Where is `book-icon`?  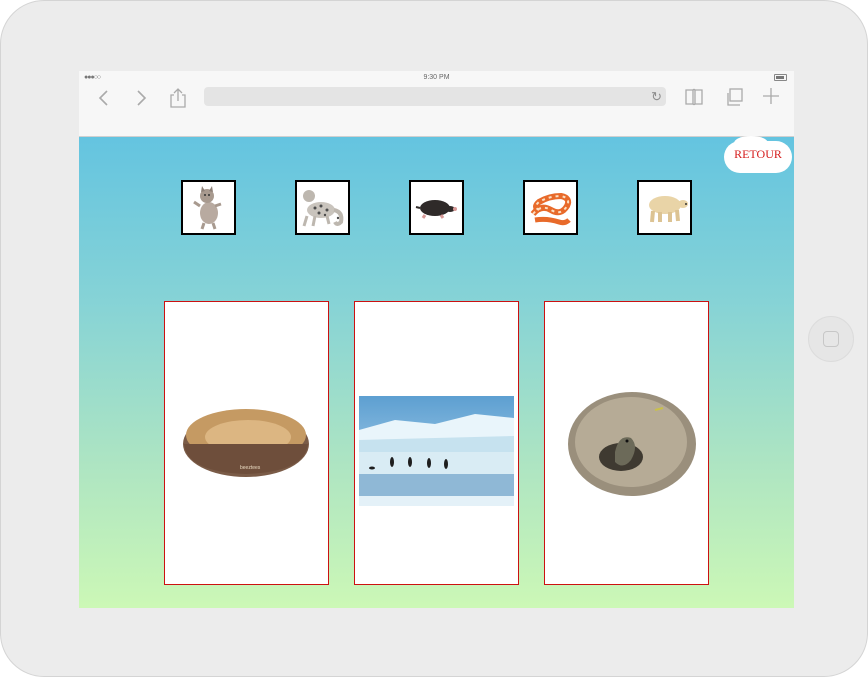 book-icon is located at coordinates (694, 97).